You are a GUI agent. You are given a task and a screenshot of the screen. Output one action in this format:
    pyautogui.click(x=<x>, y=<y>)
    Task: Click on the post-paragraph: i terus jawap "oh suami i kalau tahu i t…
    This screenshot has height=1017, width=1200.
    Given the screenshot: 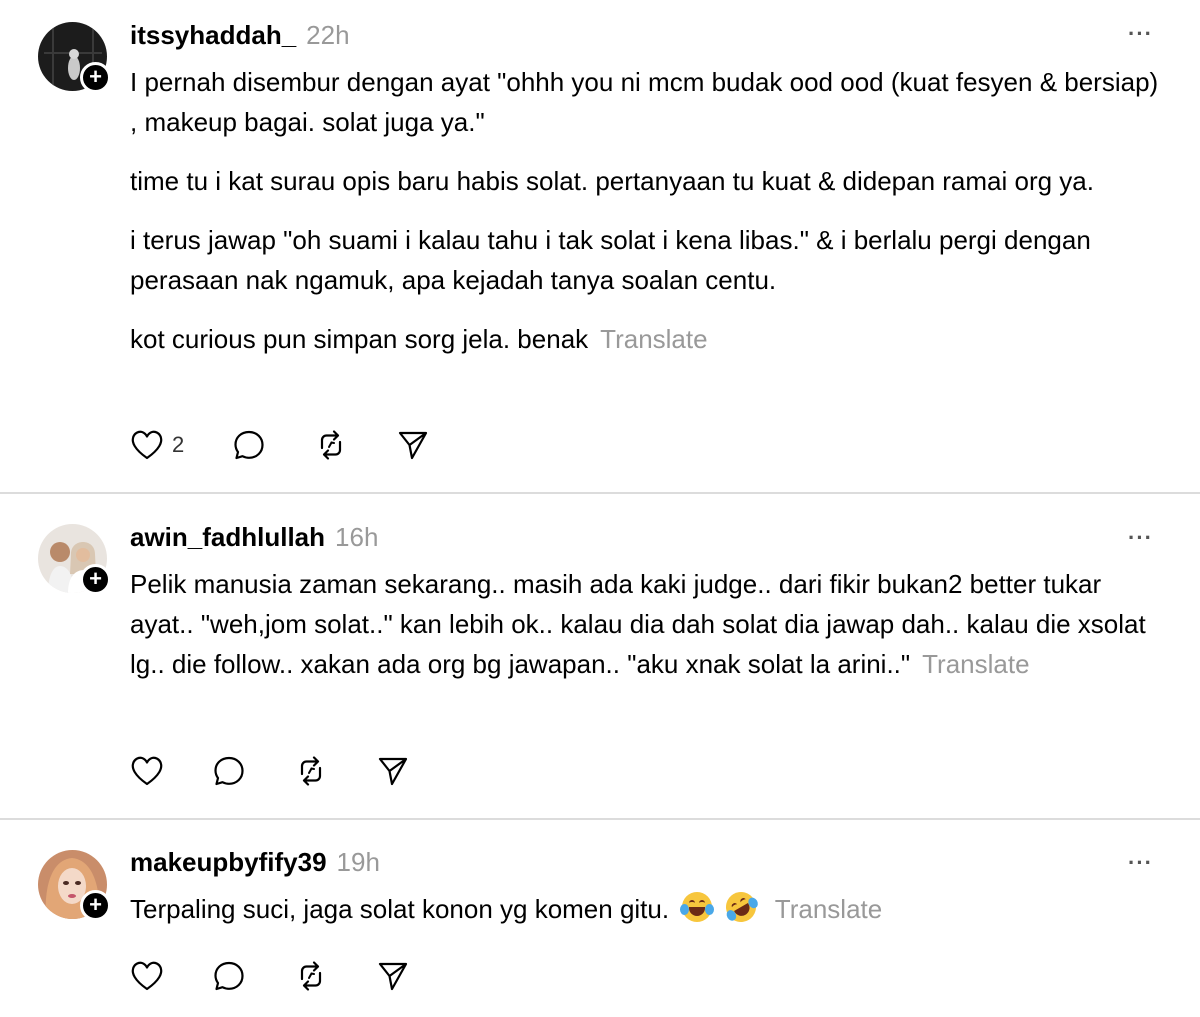 What is the action you would take?
    pyautogui.click(x=610, y=260)
    